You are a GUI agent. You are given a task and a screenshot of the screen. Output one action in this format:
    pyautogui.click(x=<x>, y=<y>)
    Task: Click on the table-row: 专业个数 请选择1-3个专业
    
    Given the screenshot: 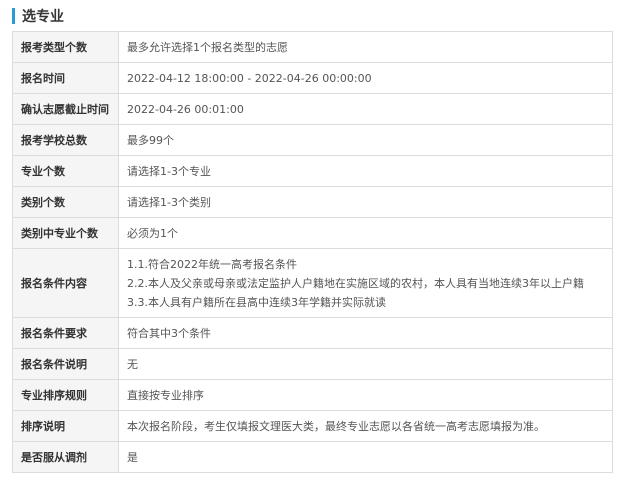 What is the action you would take?
    pyautogui.click(x=312, y=171)
    